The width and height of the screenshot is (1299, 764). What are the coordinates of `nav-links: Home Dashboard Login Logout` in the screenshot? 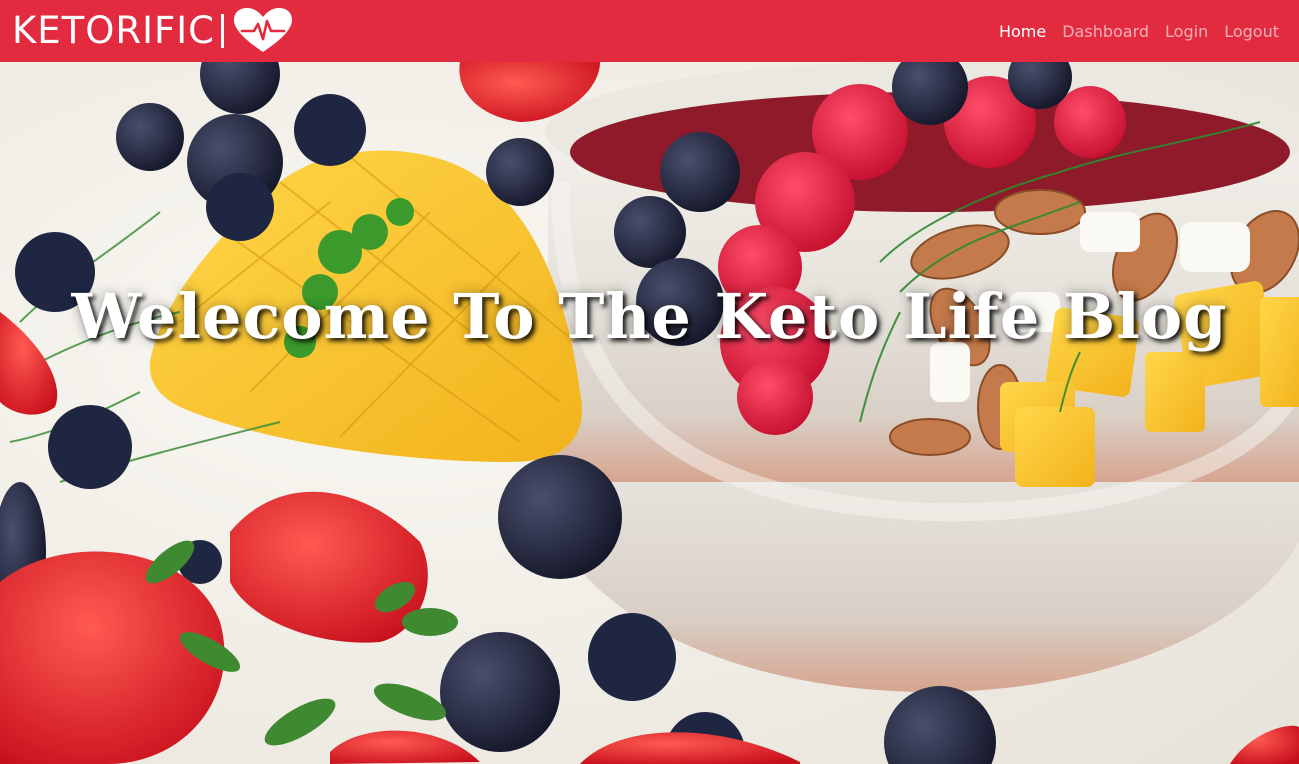 It's located at (1131, 31).